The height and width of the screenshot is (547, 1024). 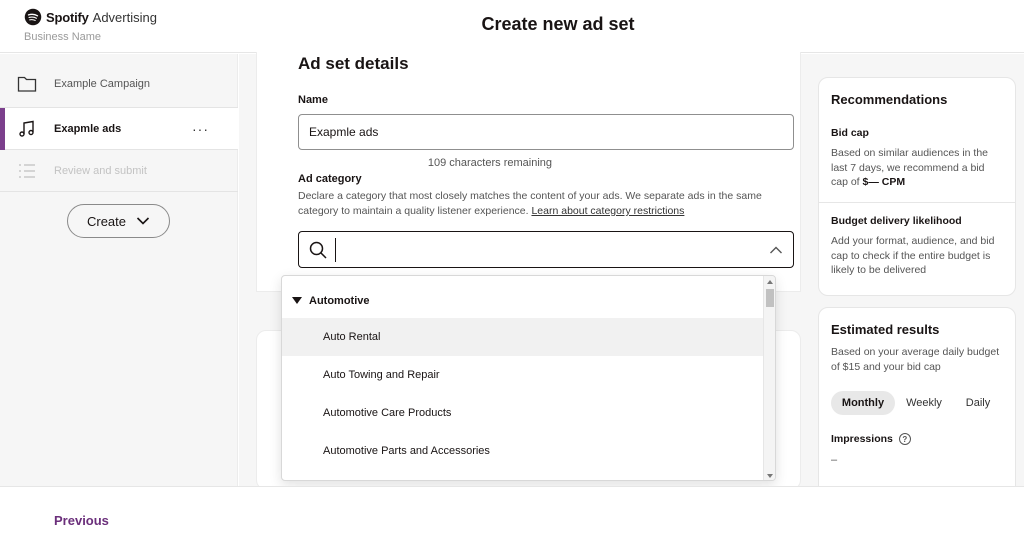 I want to click on period-tab-weekly: Weekly, so click(x=924, y=403).